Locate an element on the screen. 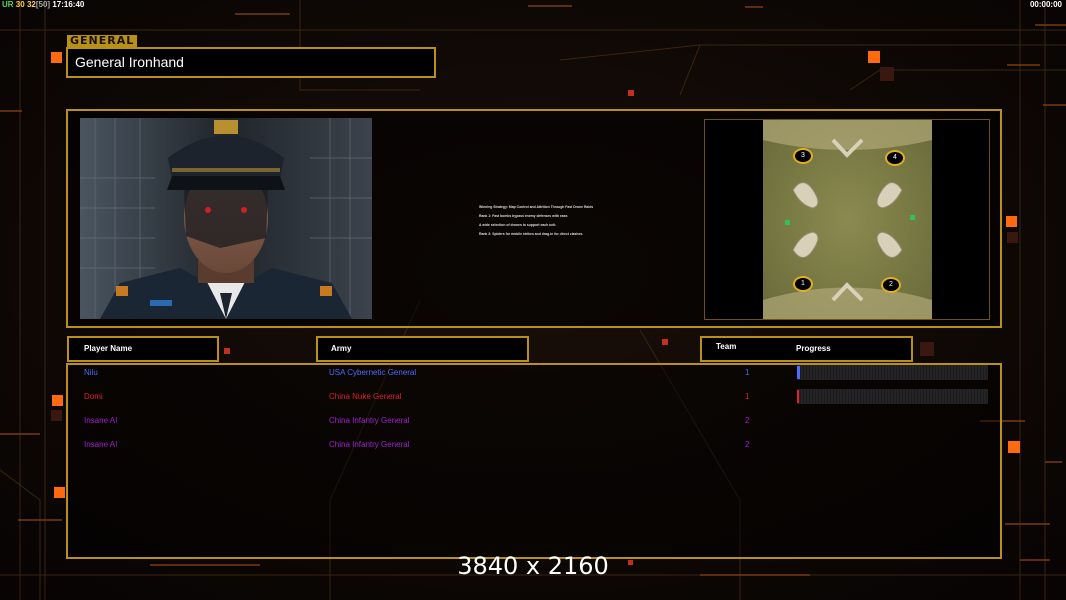  player-army: China Nuke General is located at coordinates (365, 396).